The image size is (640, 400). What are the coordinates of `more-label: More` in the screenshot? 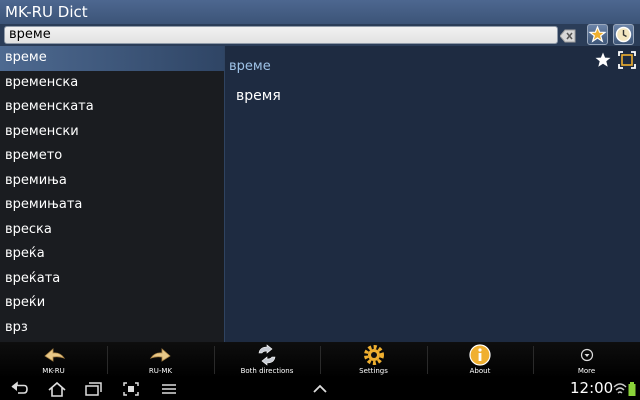 It's located at (586, 371).